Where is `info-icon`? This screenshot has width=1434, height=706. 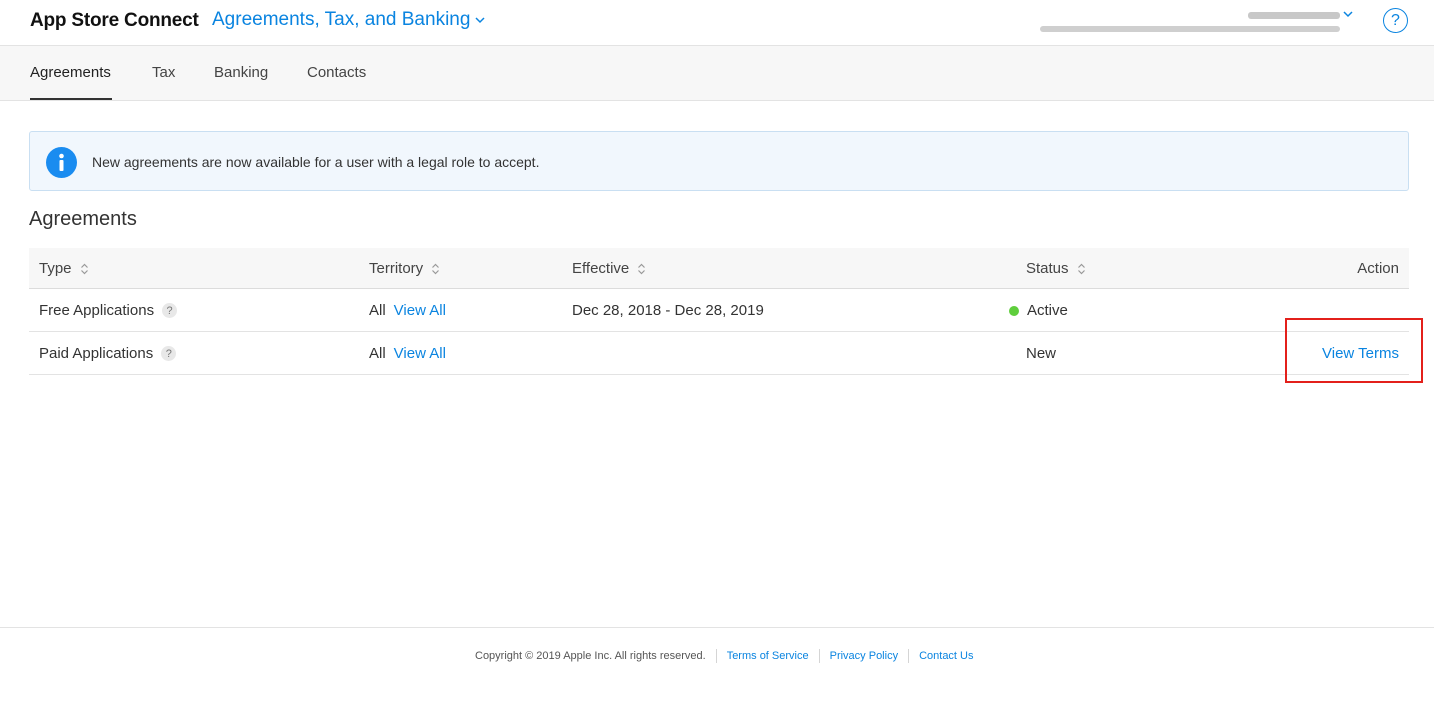 info-icon is located at coordinates (61, 162).